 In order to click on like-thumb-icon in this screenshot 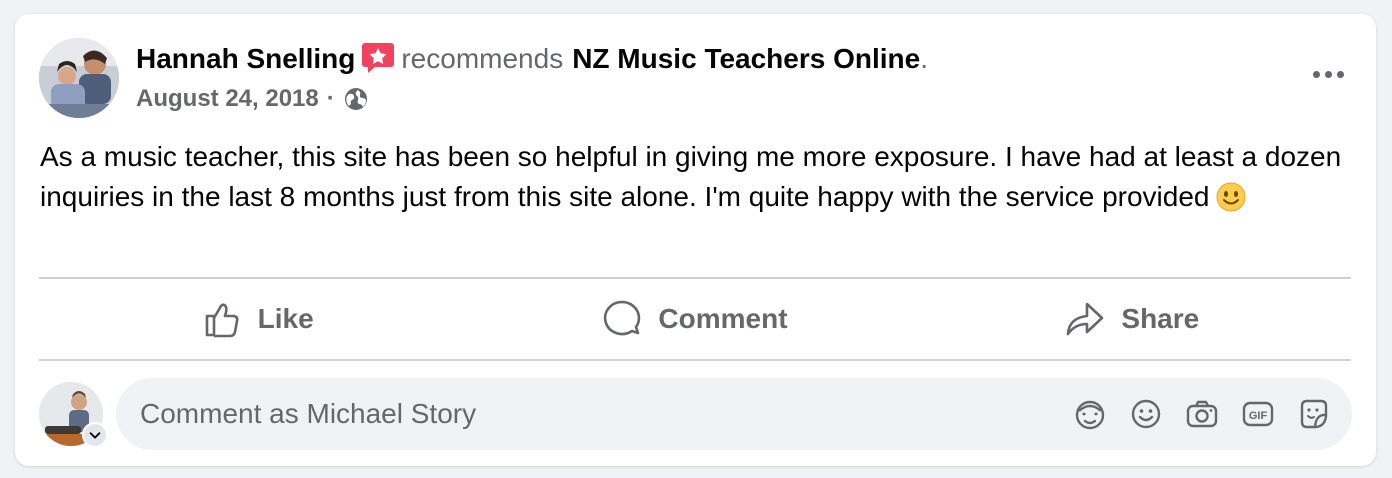, I will do `click(222, 320)`.